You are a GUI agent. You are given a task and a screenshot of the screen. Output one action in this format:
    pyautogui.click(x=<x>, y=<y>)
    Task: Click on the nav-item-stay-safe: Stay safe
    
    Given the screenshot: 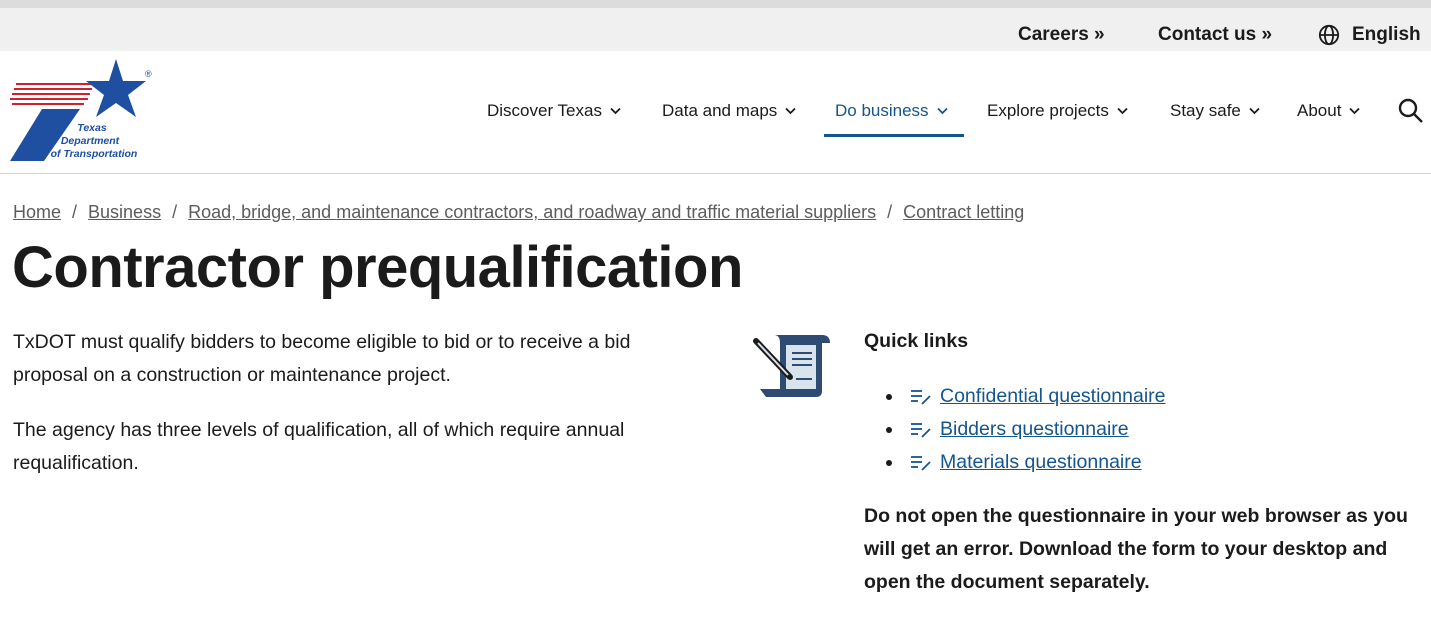 What is the action you would take?
    pyautogui.click(x=1215, y=111)
    